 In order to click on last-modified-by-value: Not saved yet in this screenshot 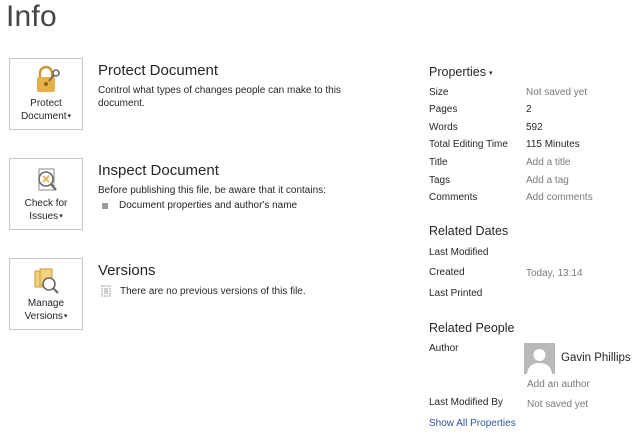, I will do `click(558, 404)`.